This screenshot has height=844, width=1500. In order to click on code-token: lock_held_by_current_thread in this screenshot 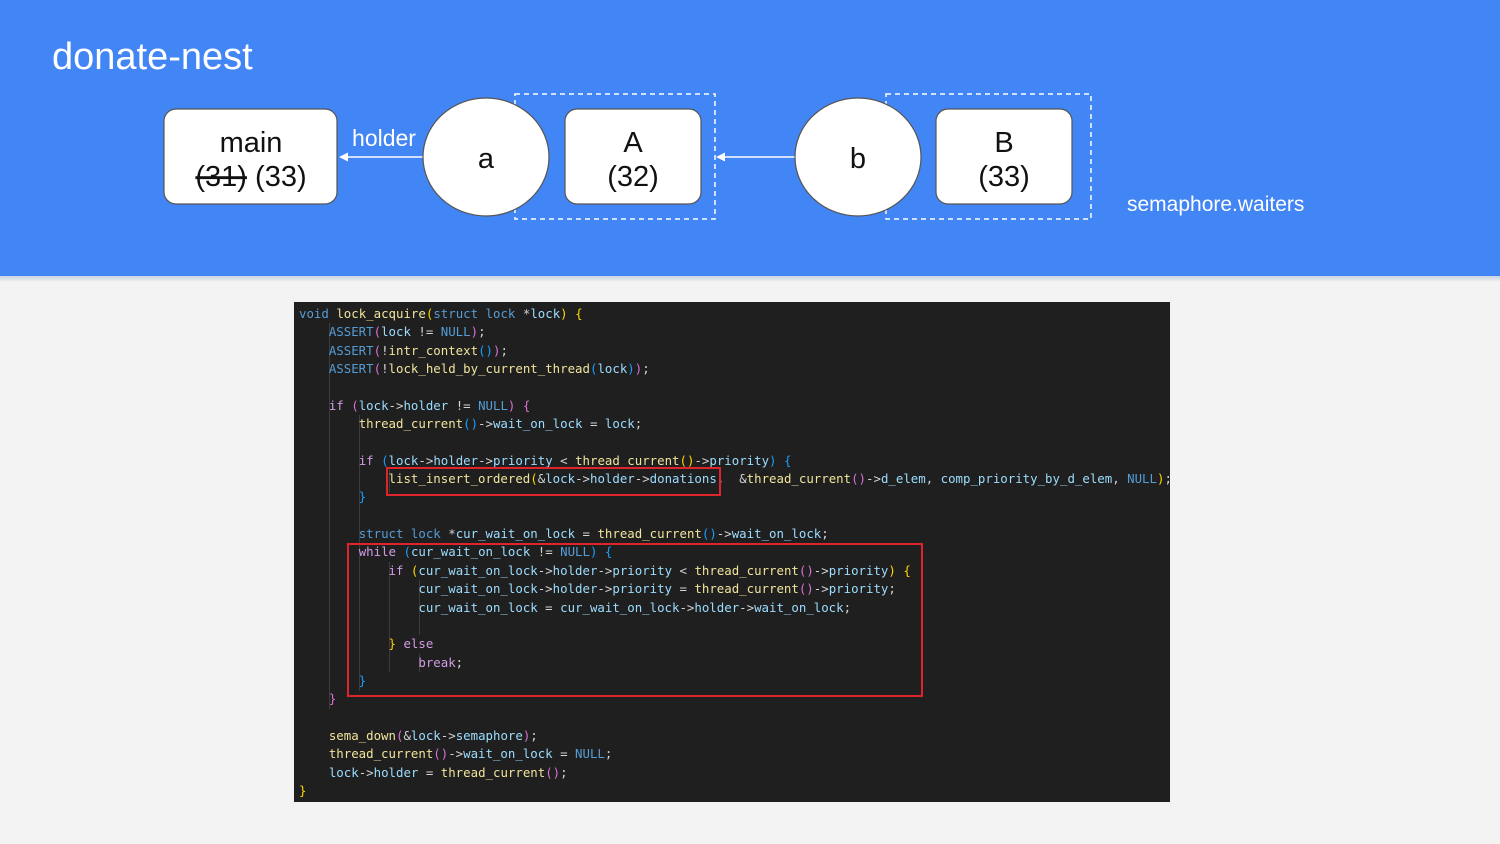, I will do `click(489, 369)`.